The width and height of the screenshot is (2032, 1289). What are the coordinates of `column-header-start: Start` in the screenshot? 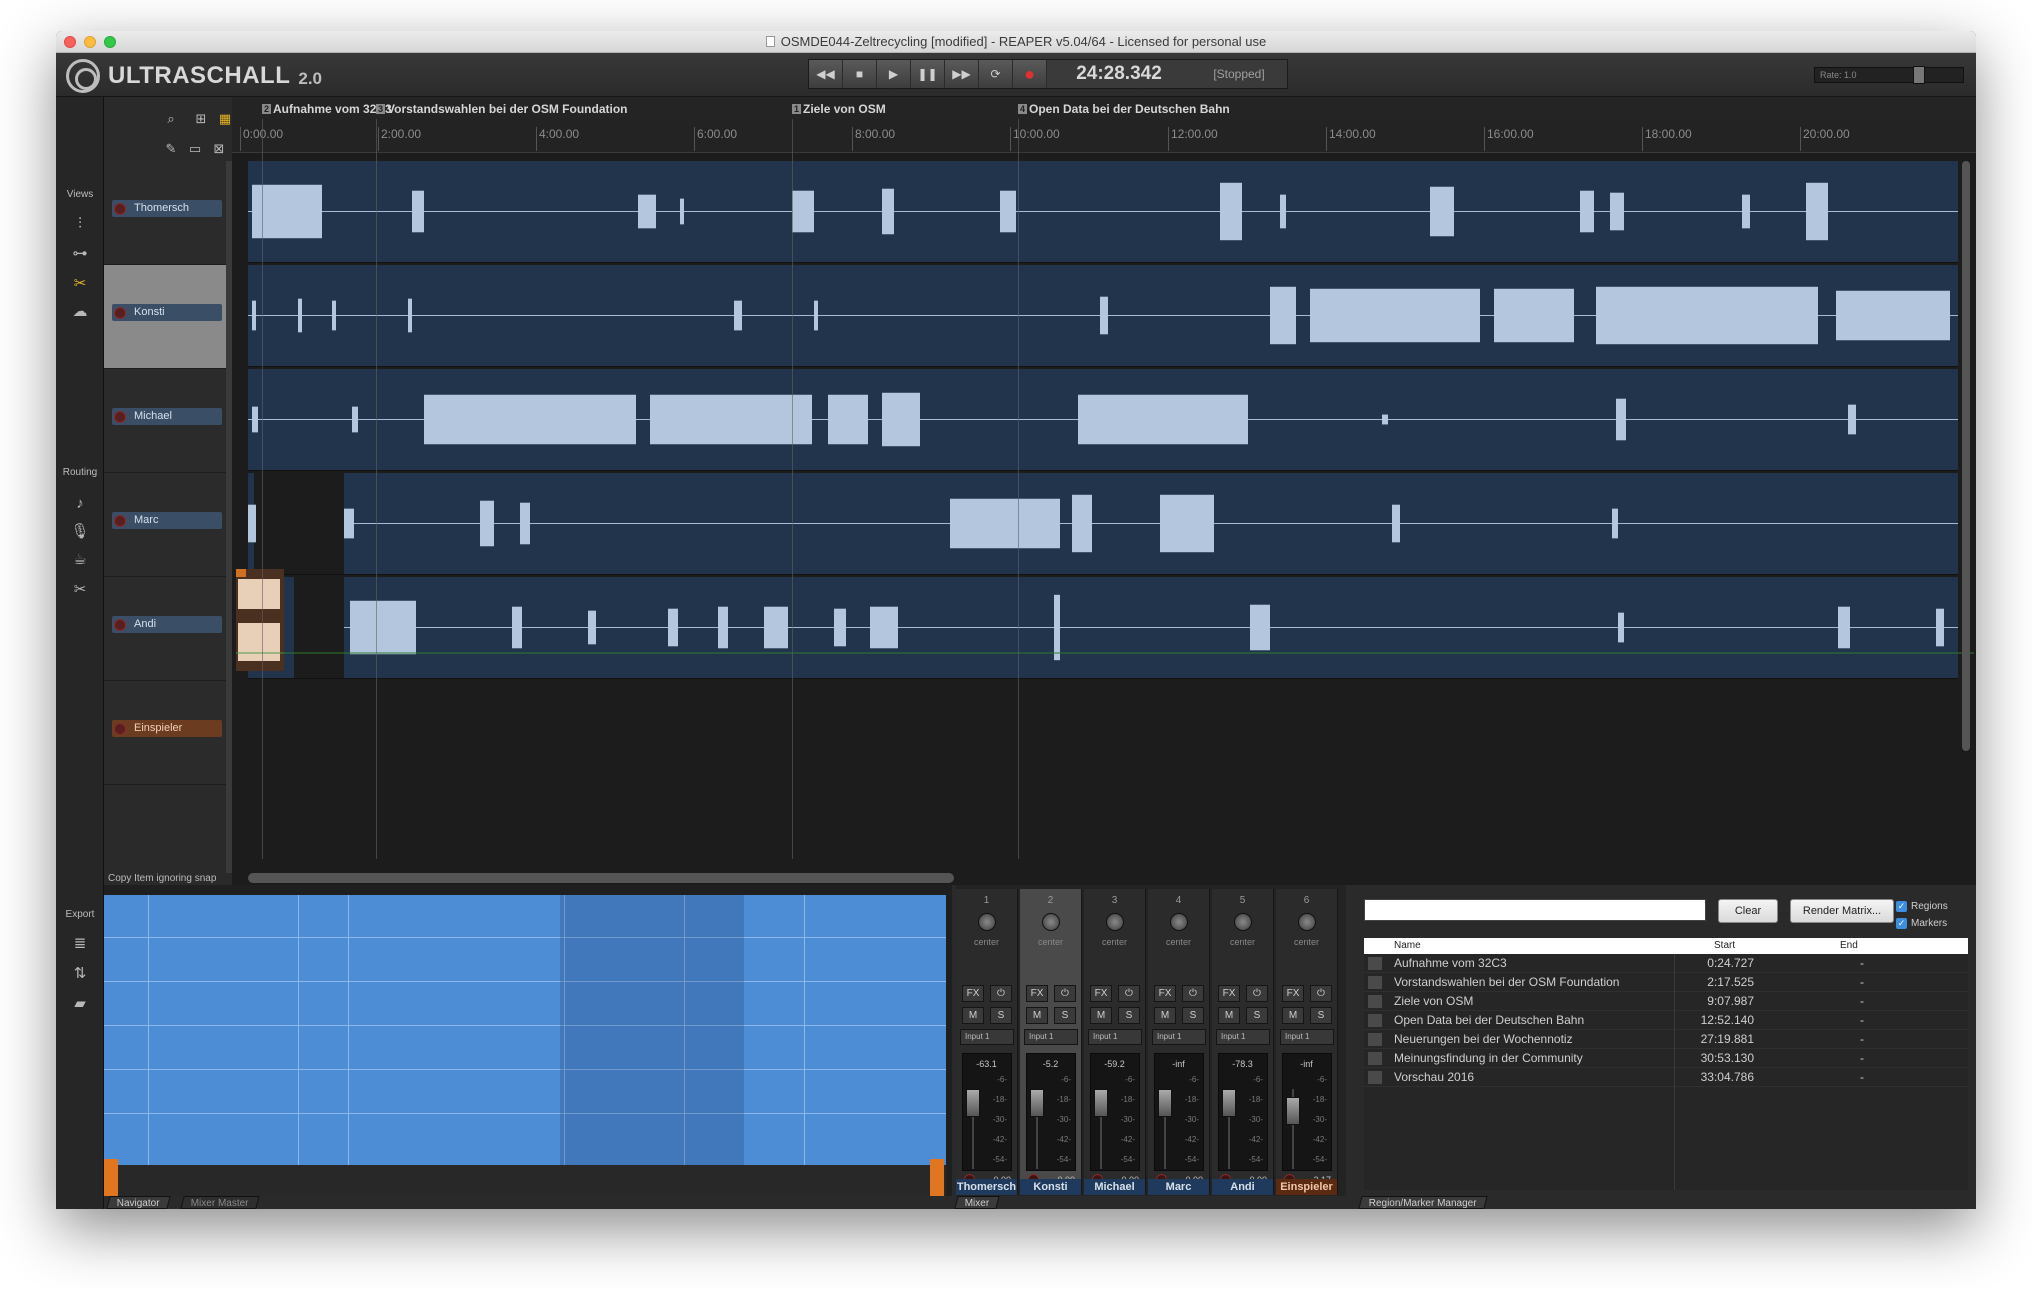 It's located at (1724, 945).